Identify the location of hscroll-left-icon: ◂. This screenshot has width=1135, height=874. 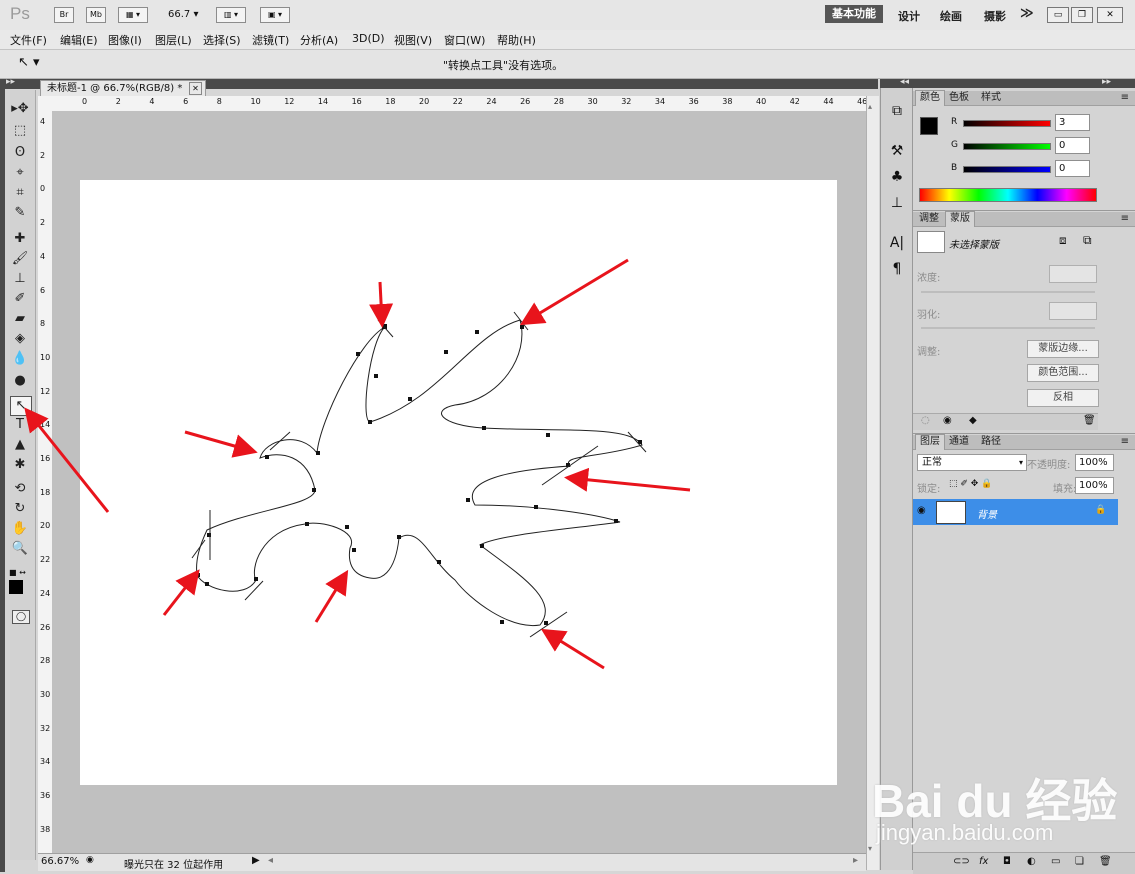
(270, 860).